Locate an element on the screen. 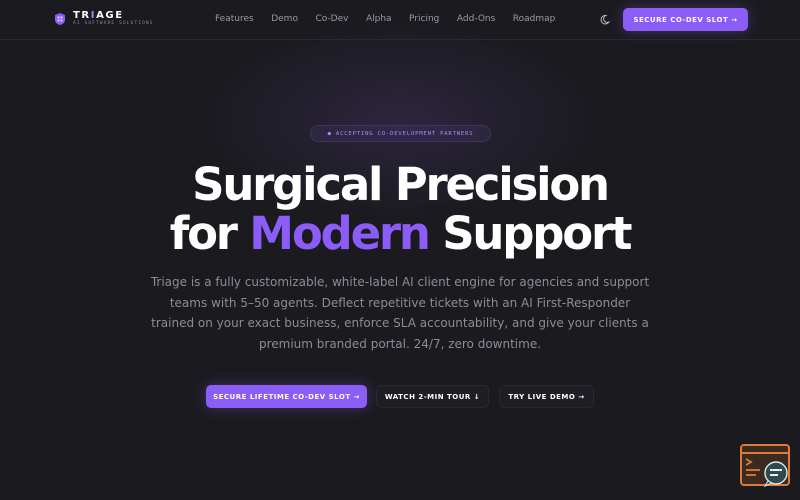 The width and height of the screenshot is (800, 500). nav-item-co-dev: Co-Dev is located at coordinates (331, 19).